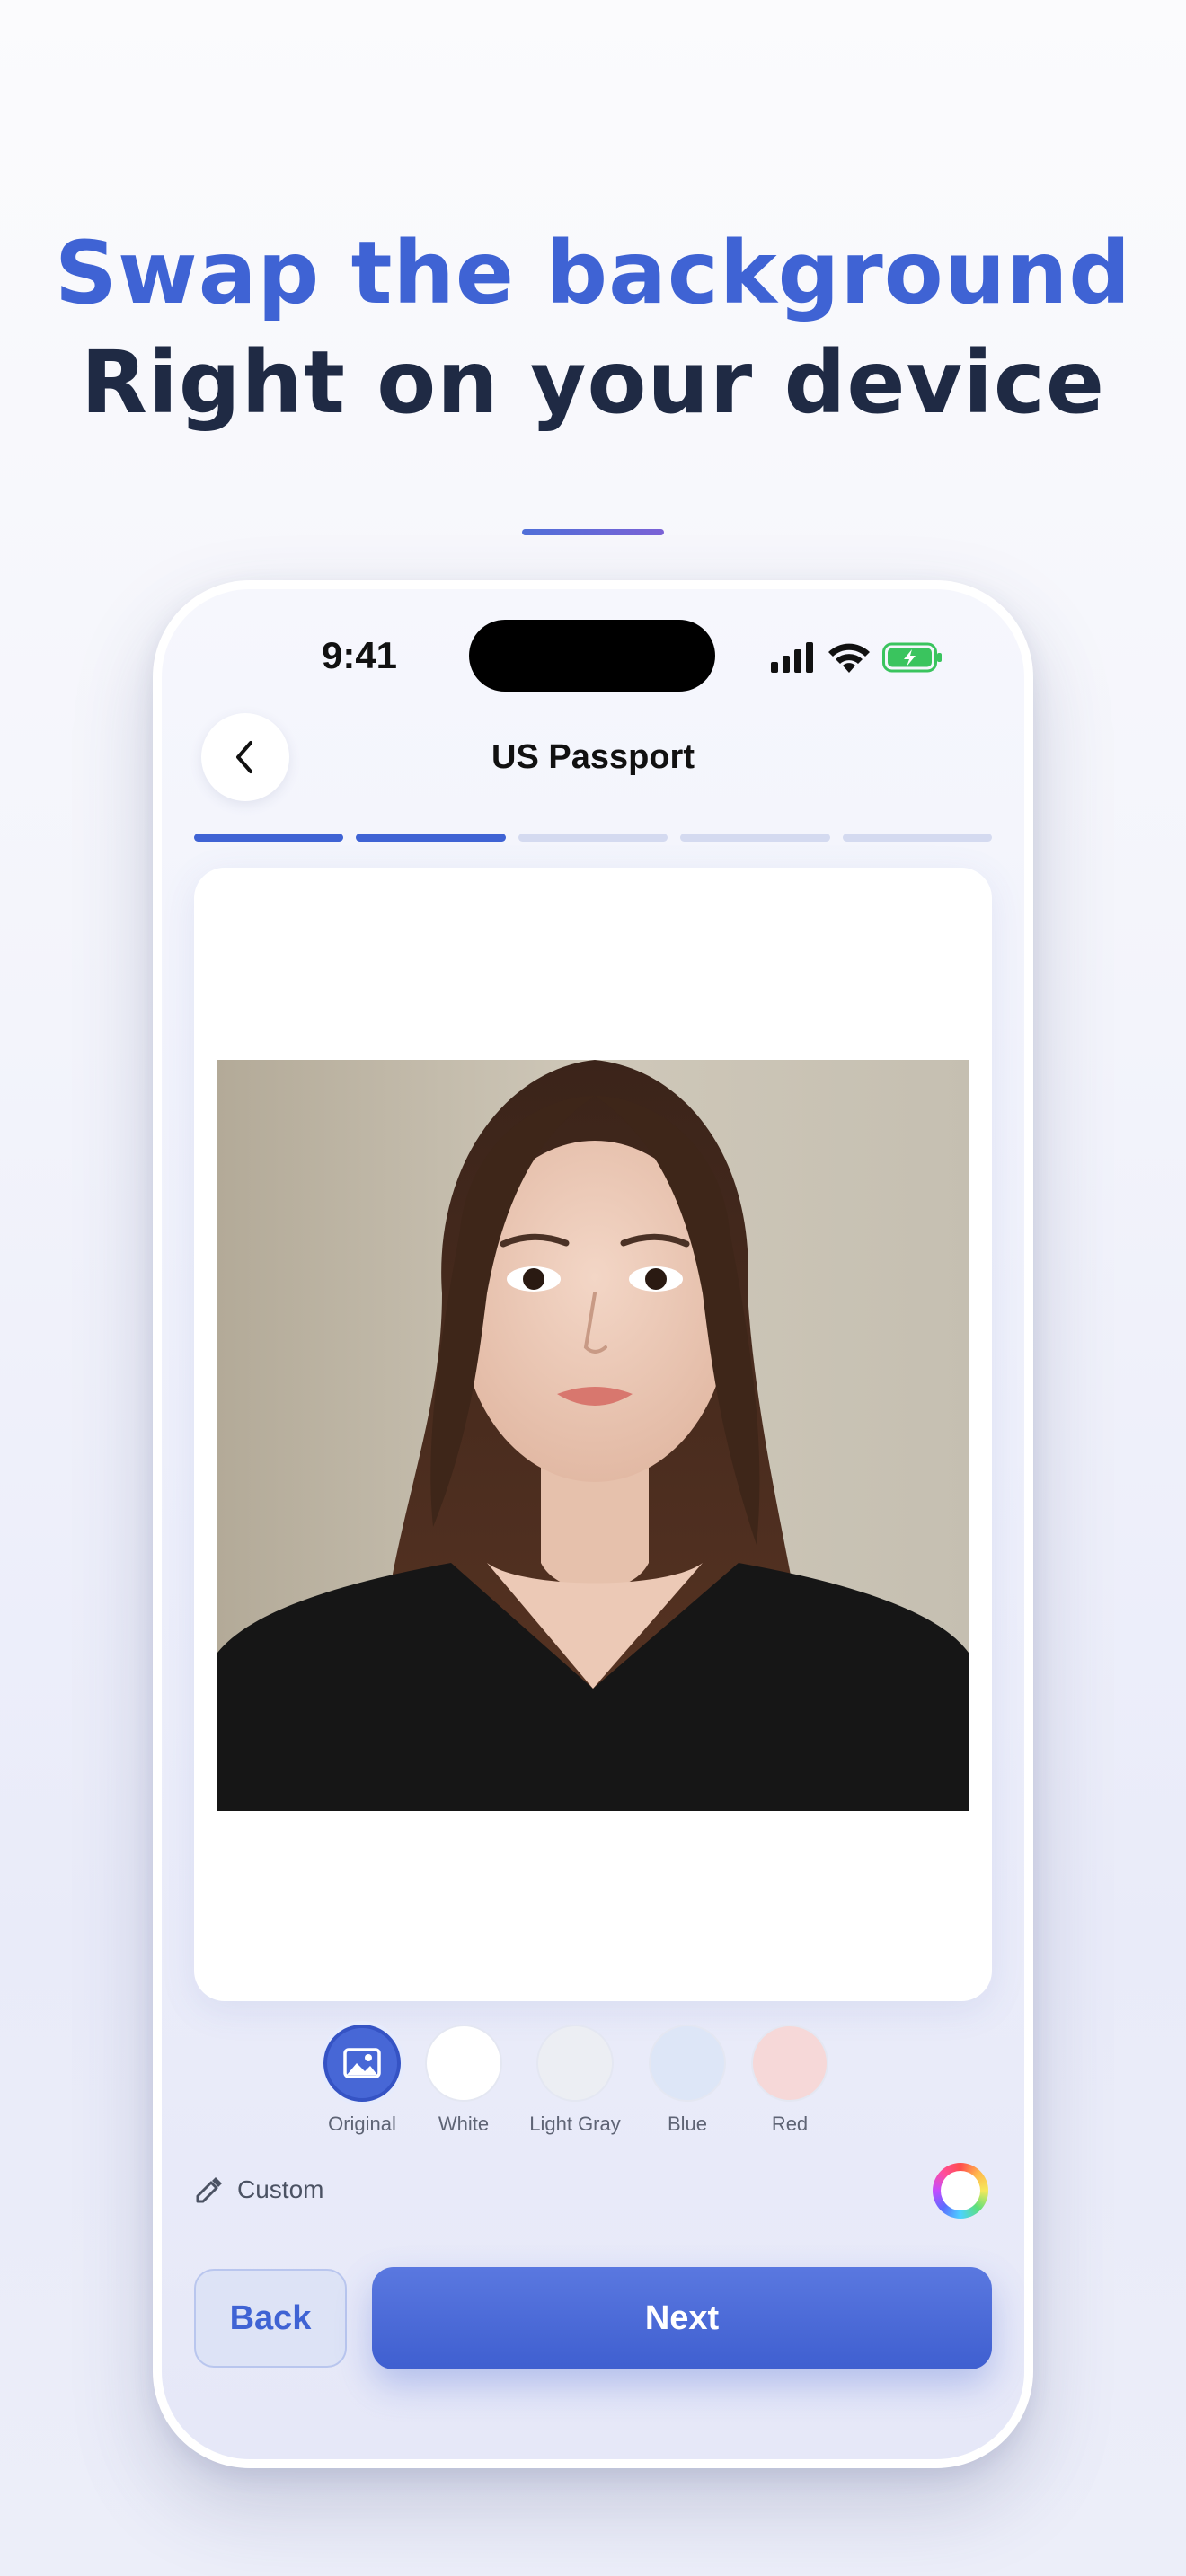 This screenshot has width=1186, height=2576. I want to click on swatch-original, so click(362, 2063).